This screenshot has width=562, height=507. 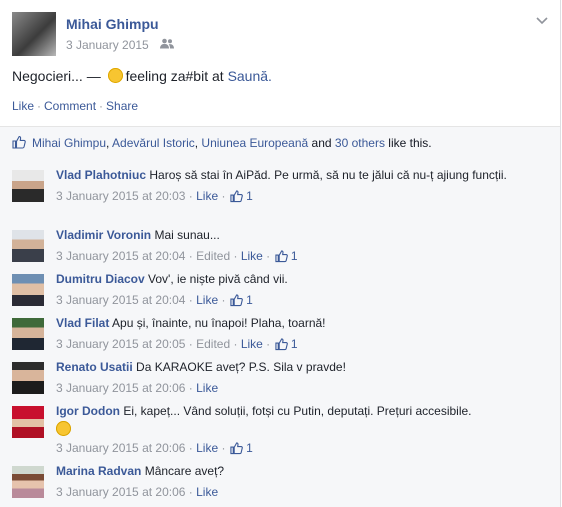 I want to click on like-this-text: like this., so click(x=410, y=143).